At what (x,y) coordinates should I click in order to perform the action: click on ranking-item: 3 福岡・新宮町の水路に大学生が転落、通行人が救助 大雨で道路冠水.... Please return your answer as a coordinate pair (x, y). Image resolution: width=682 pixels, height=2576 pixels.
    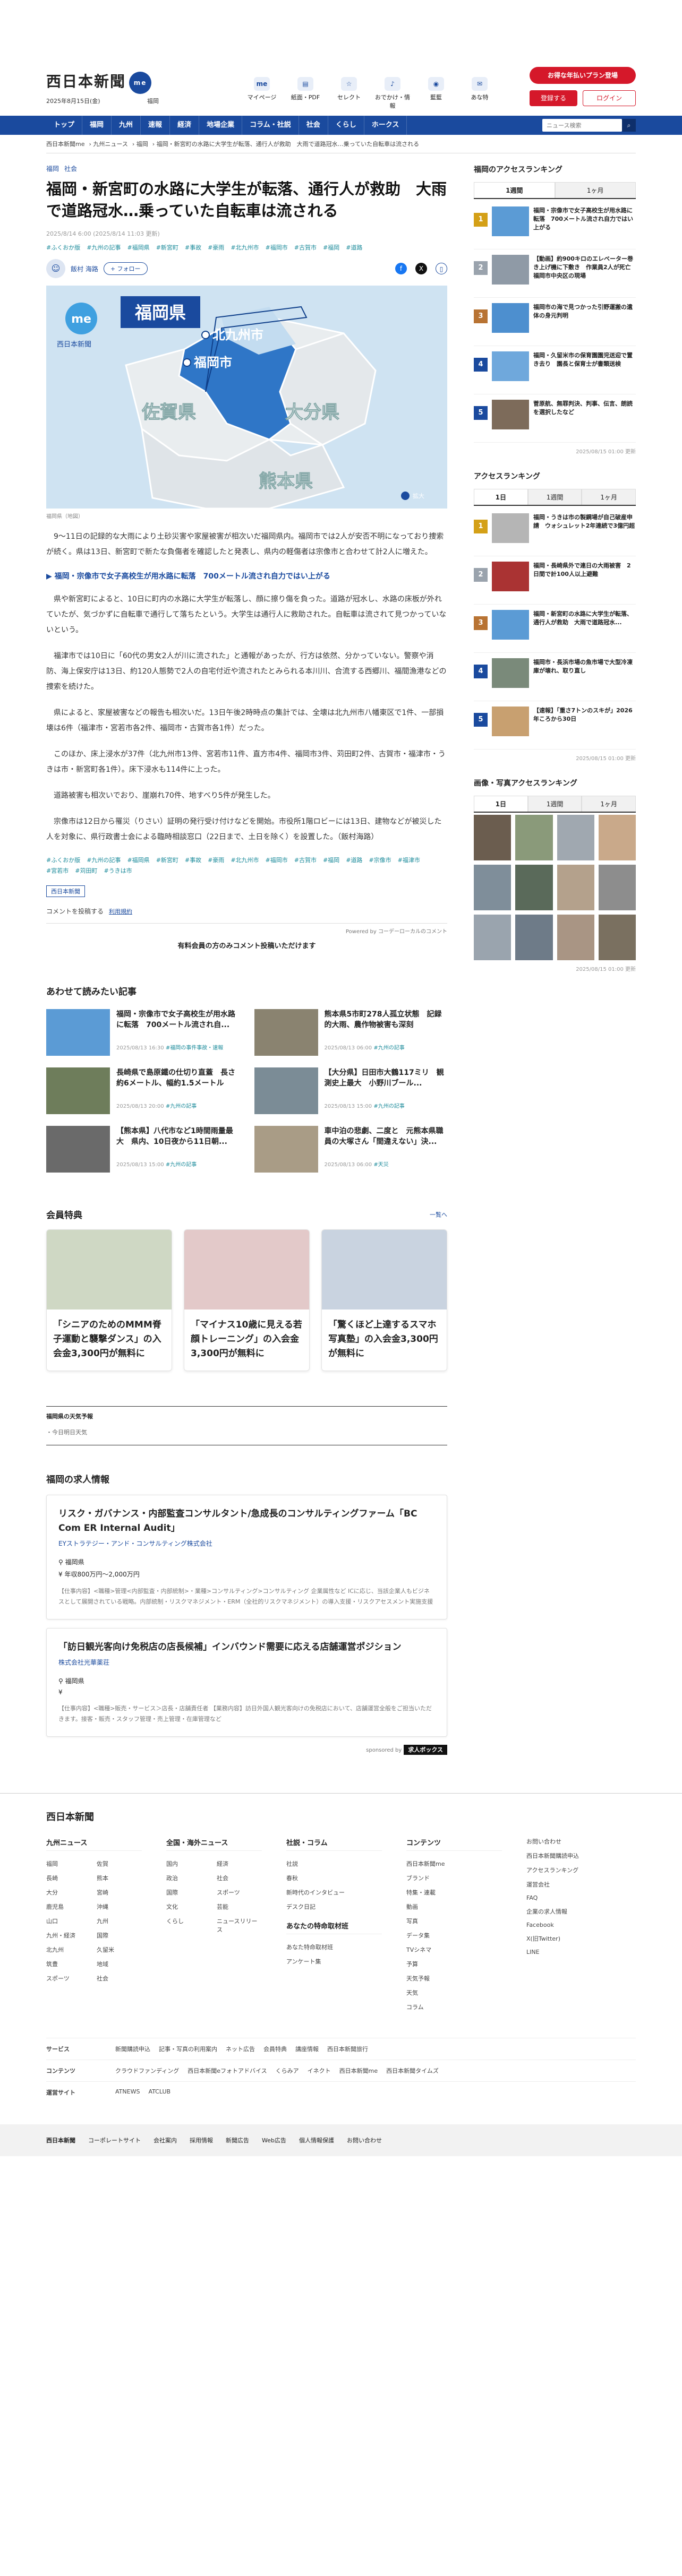
    Looking at the image, I should click on (555, 629).